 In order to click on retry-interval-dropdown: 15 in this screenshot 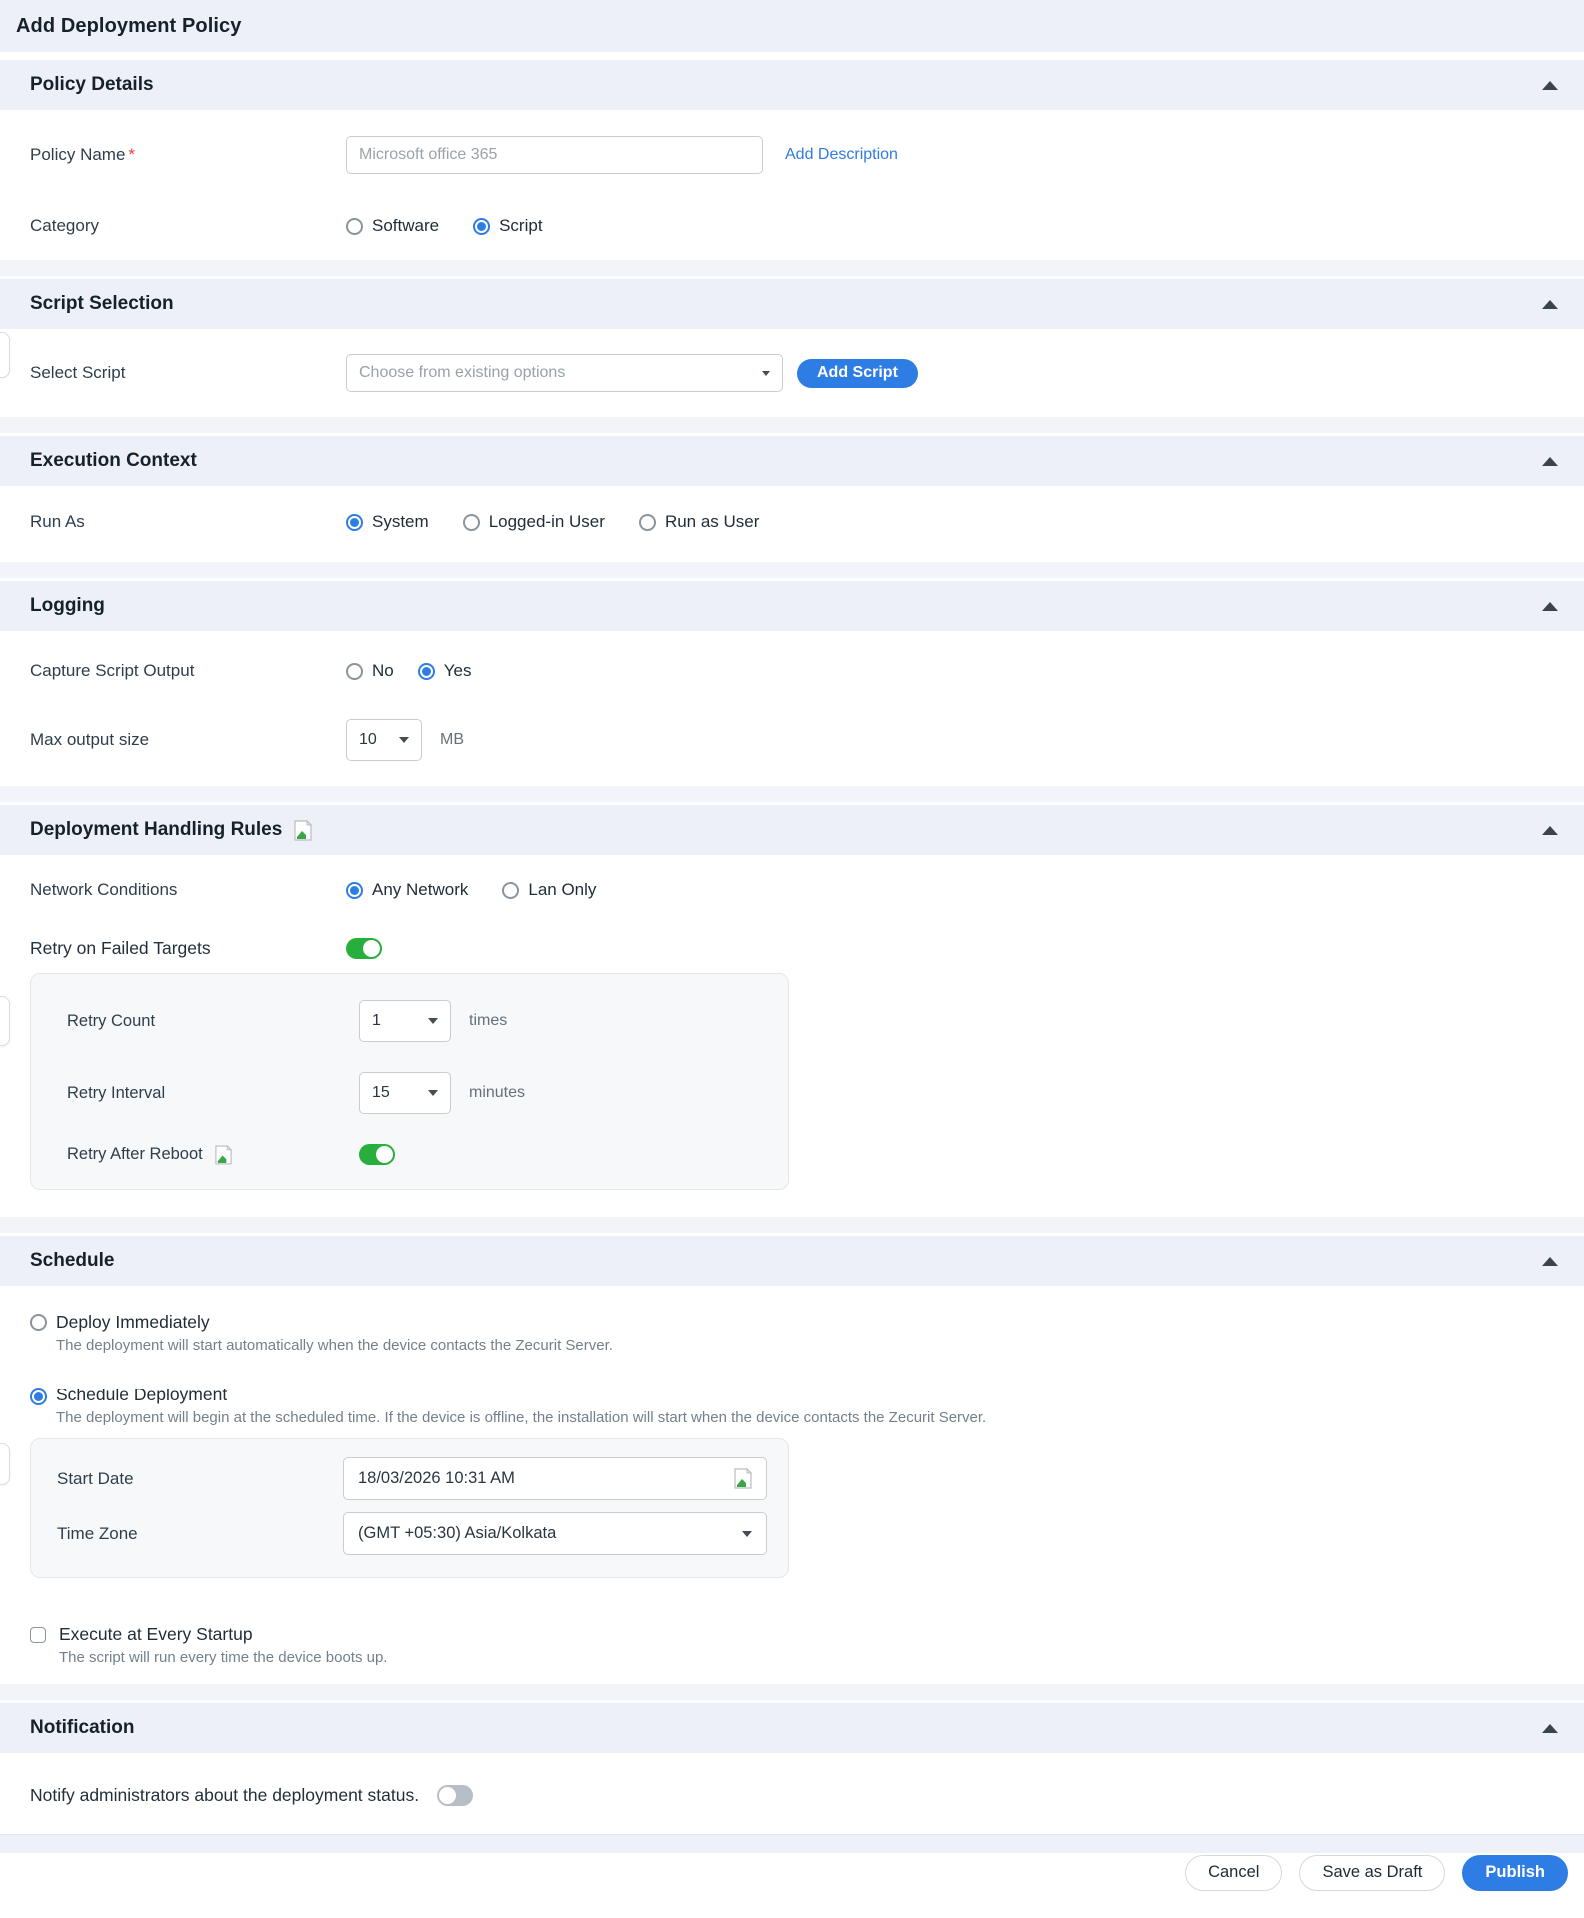, I will do `click(405, 1093)`.